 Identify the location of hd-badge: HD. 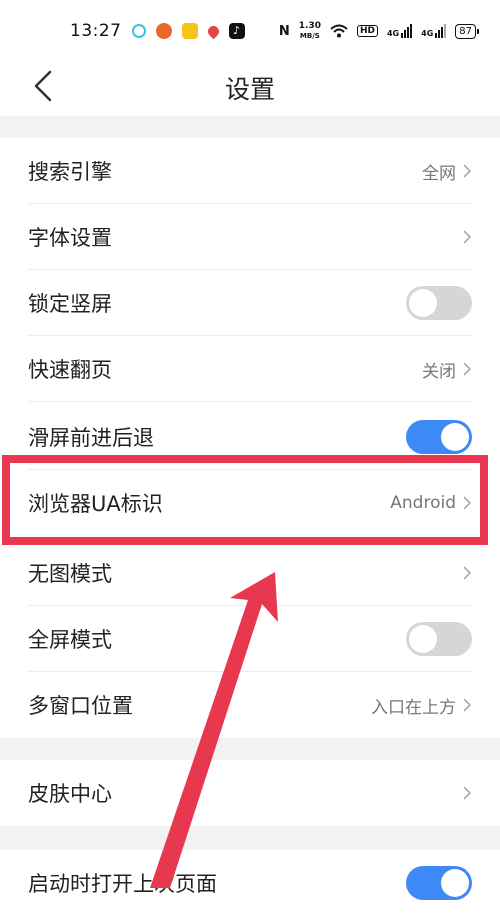
(367, 31).